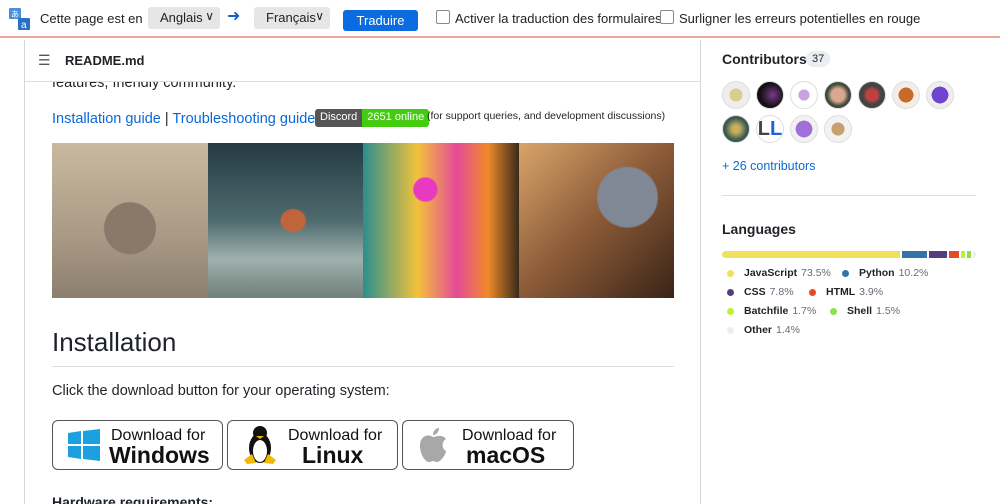  What do you see at coordinates (91, 18) in the screenshot?
I see `translate-prefix: Cette page est en` at bounding box center [91, 18].